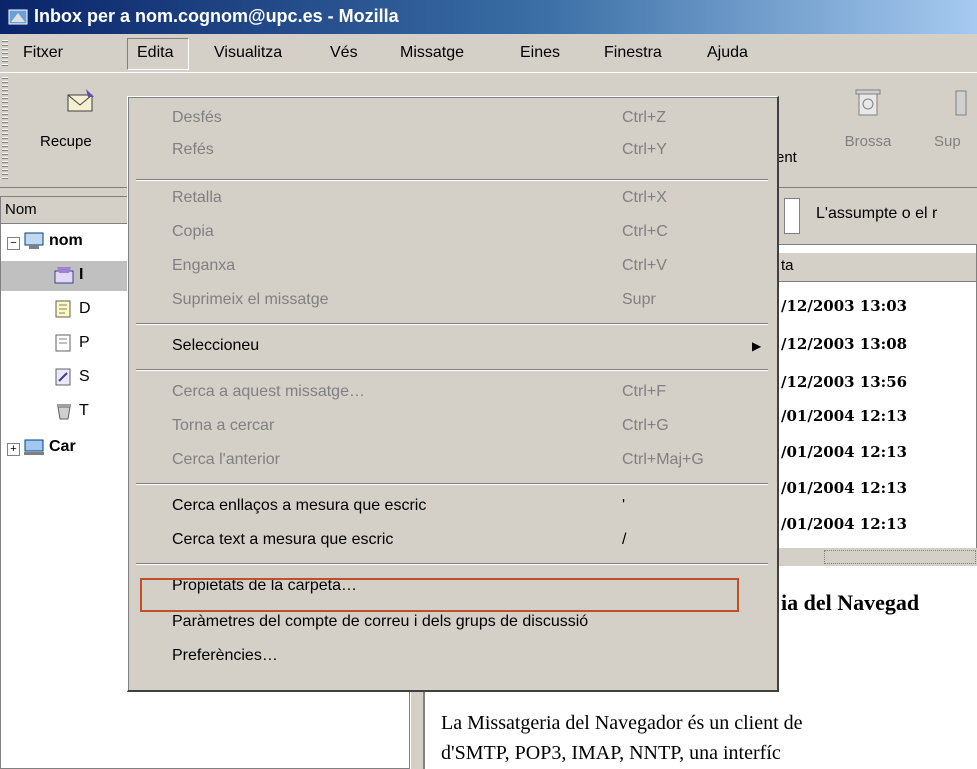 The width and height of the screenshot is (977, 769). What do you see at coordinates (844, 382) in the screenshot?
I see `message-date: /12/2003 13:56` at bounding box center [844, 382].